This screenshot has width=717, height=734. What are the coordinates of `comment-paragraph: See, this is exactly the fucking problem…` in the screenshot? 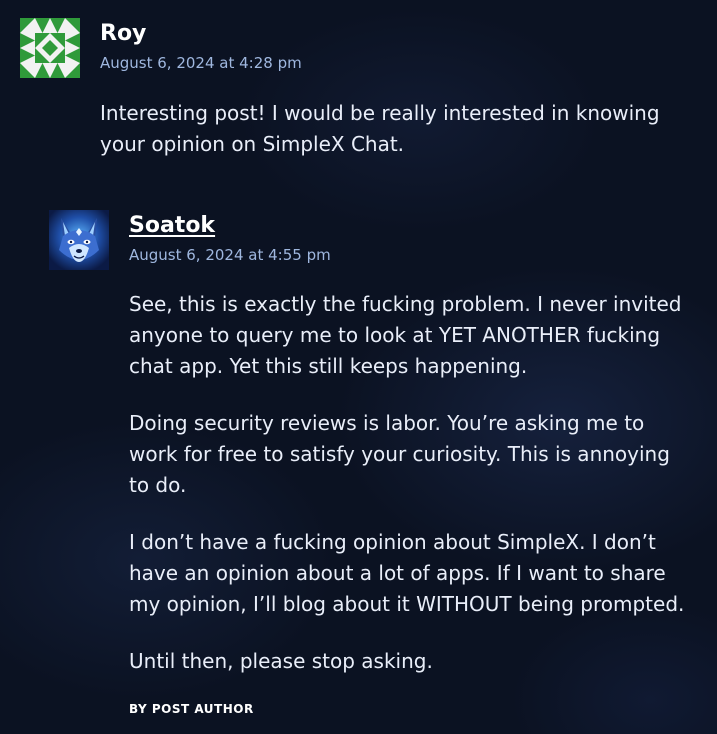 It's located at (405, 335).